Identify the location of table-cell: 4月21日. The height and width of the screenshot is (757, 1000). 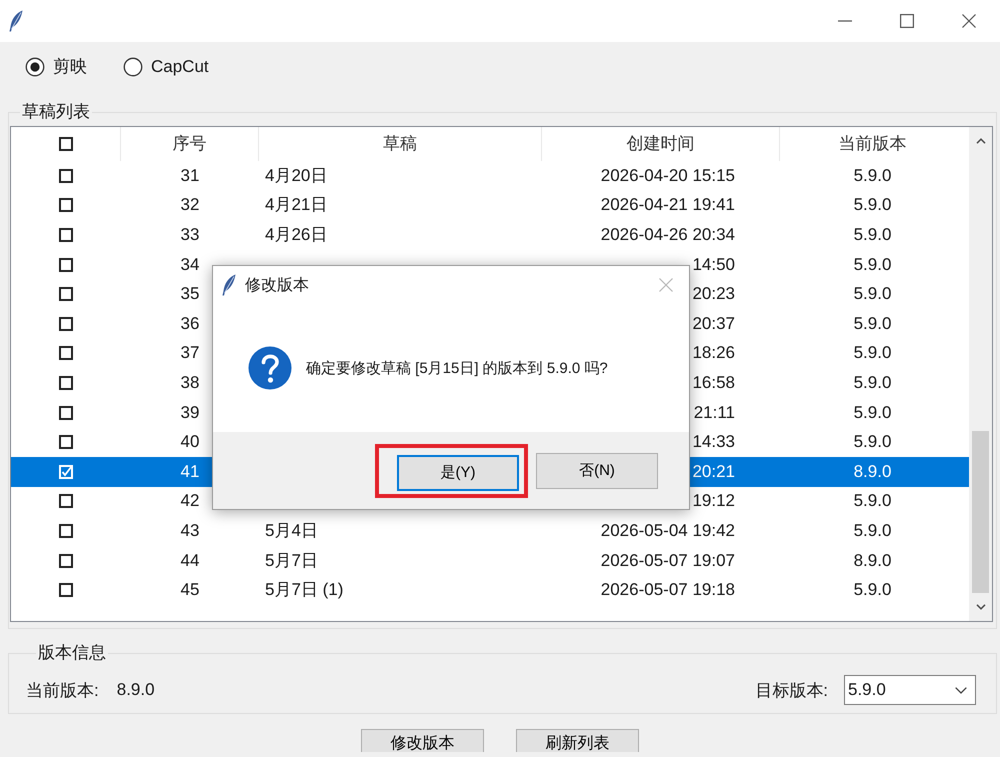
(296, 205).